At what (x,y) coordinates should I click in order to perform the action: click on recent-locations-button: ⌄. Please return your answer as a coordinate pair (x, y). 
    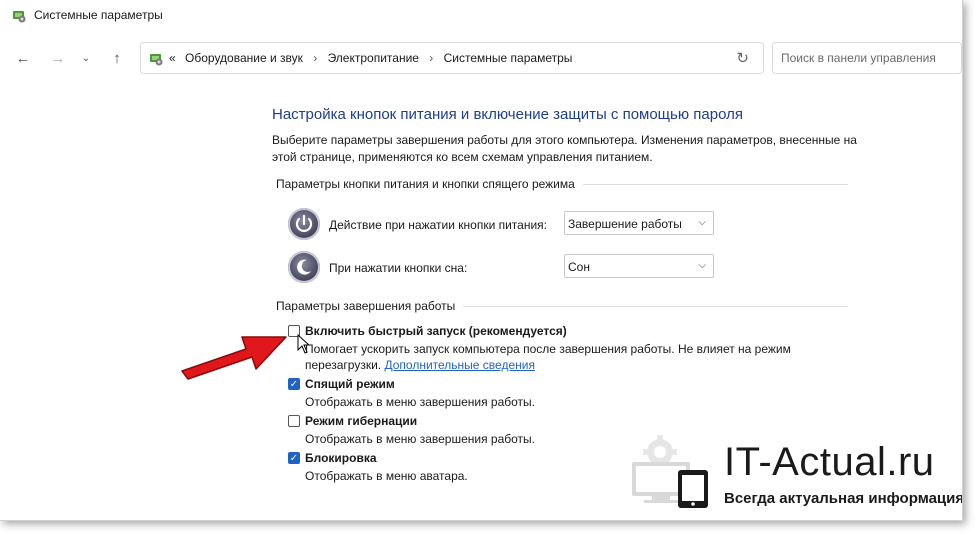
    Looking at the image, I should click on (86, 58).